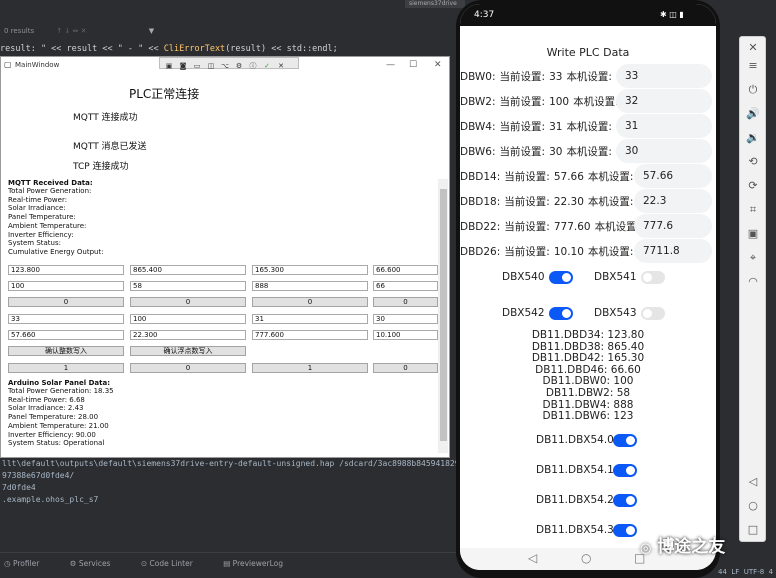  What do you see at coordinates (183, 66) in the screenshot?
I see `camera-icon: ◙` at bounding box center [183, 66].